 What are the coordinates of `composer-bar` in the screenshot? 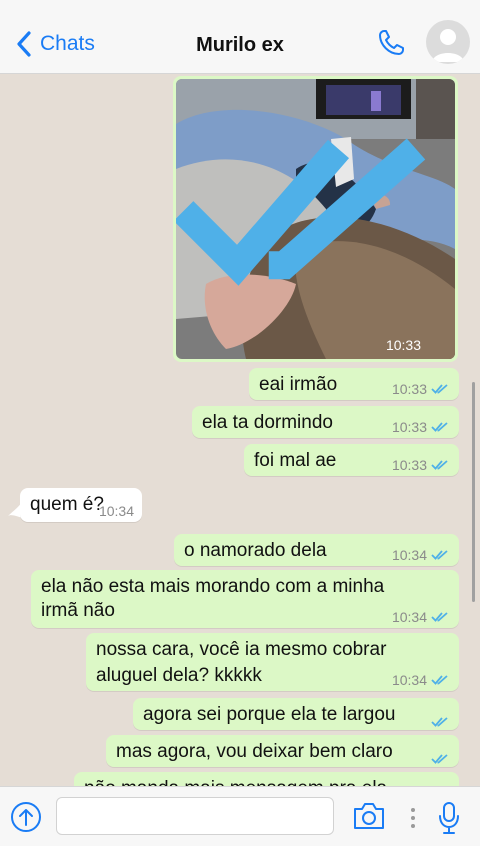 It's located at (240, 816).